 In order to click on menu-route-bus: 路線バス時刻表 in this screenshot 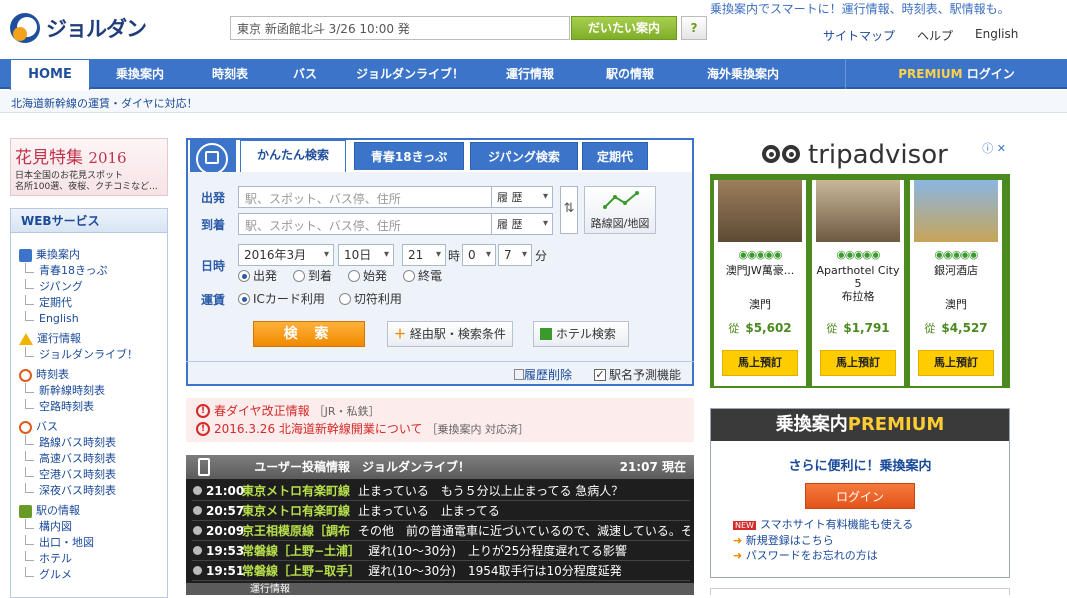, I will do `click(77, 442)`.